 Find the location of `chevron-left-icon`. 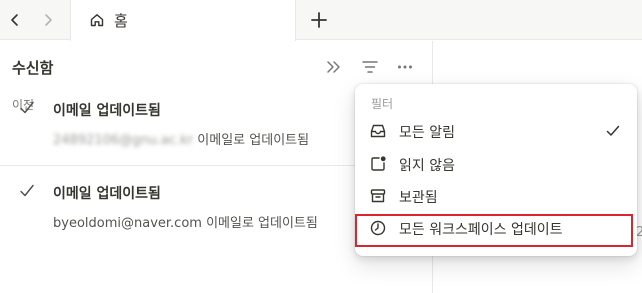

chevron-left-icon is located at coordinates (14, 20).